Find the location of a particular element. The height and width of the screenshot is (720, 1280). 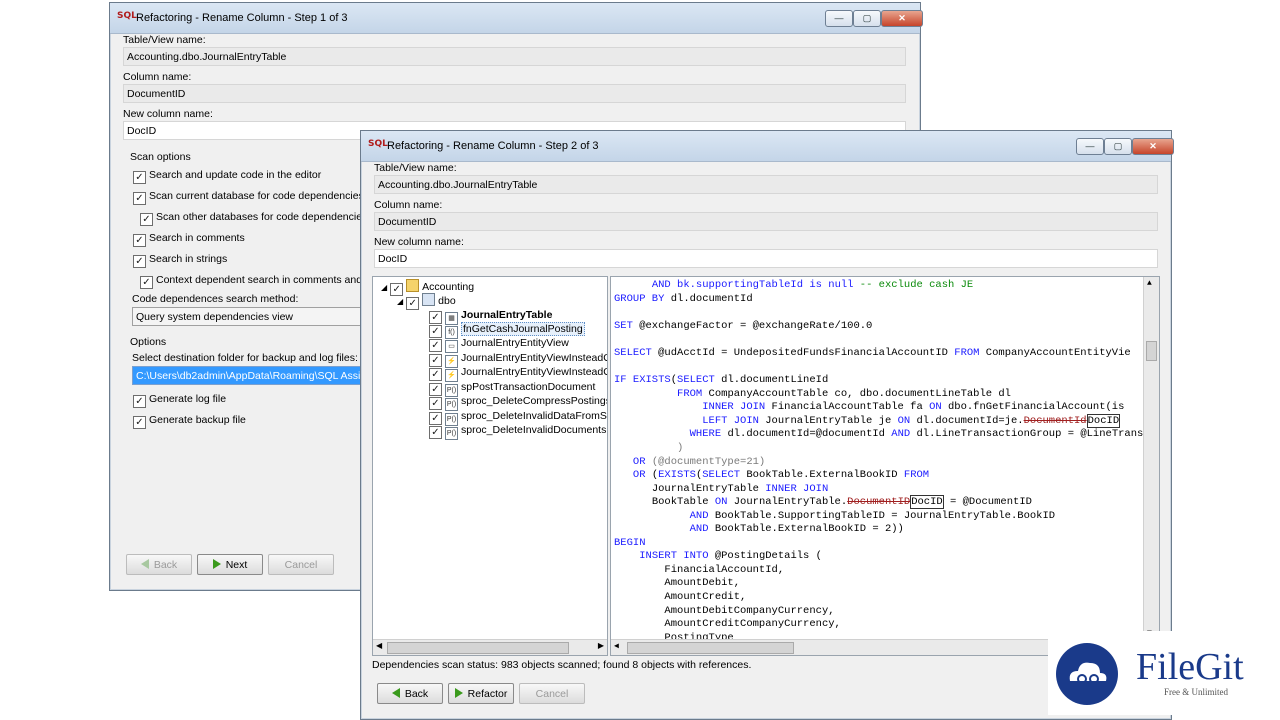

filegit-watermark: FileGit Free & Unlimited is located at coordinates (1159, 673).